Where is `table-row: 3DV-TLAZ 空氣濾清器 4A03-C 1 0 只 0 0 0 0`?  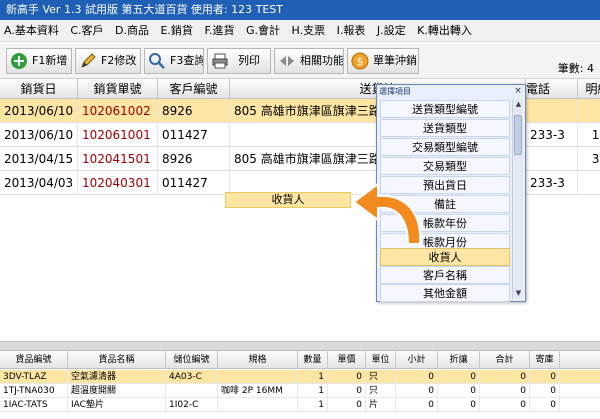
table-row: 3DV-TLAZ 空氣濾清器 4A03-C 1 0 只 0 0 0 0 is located at coordinates (300, 377).